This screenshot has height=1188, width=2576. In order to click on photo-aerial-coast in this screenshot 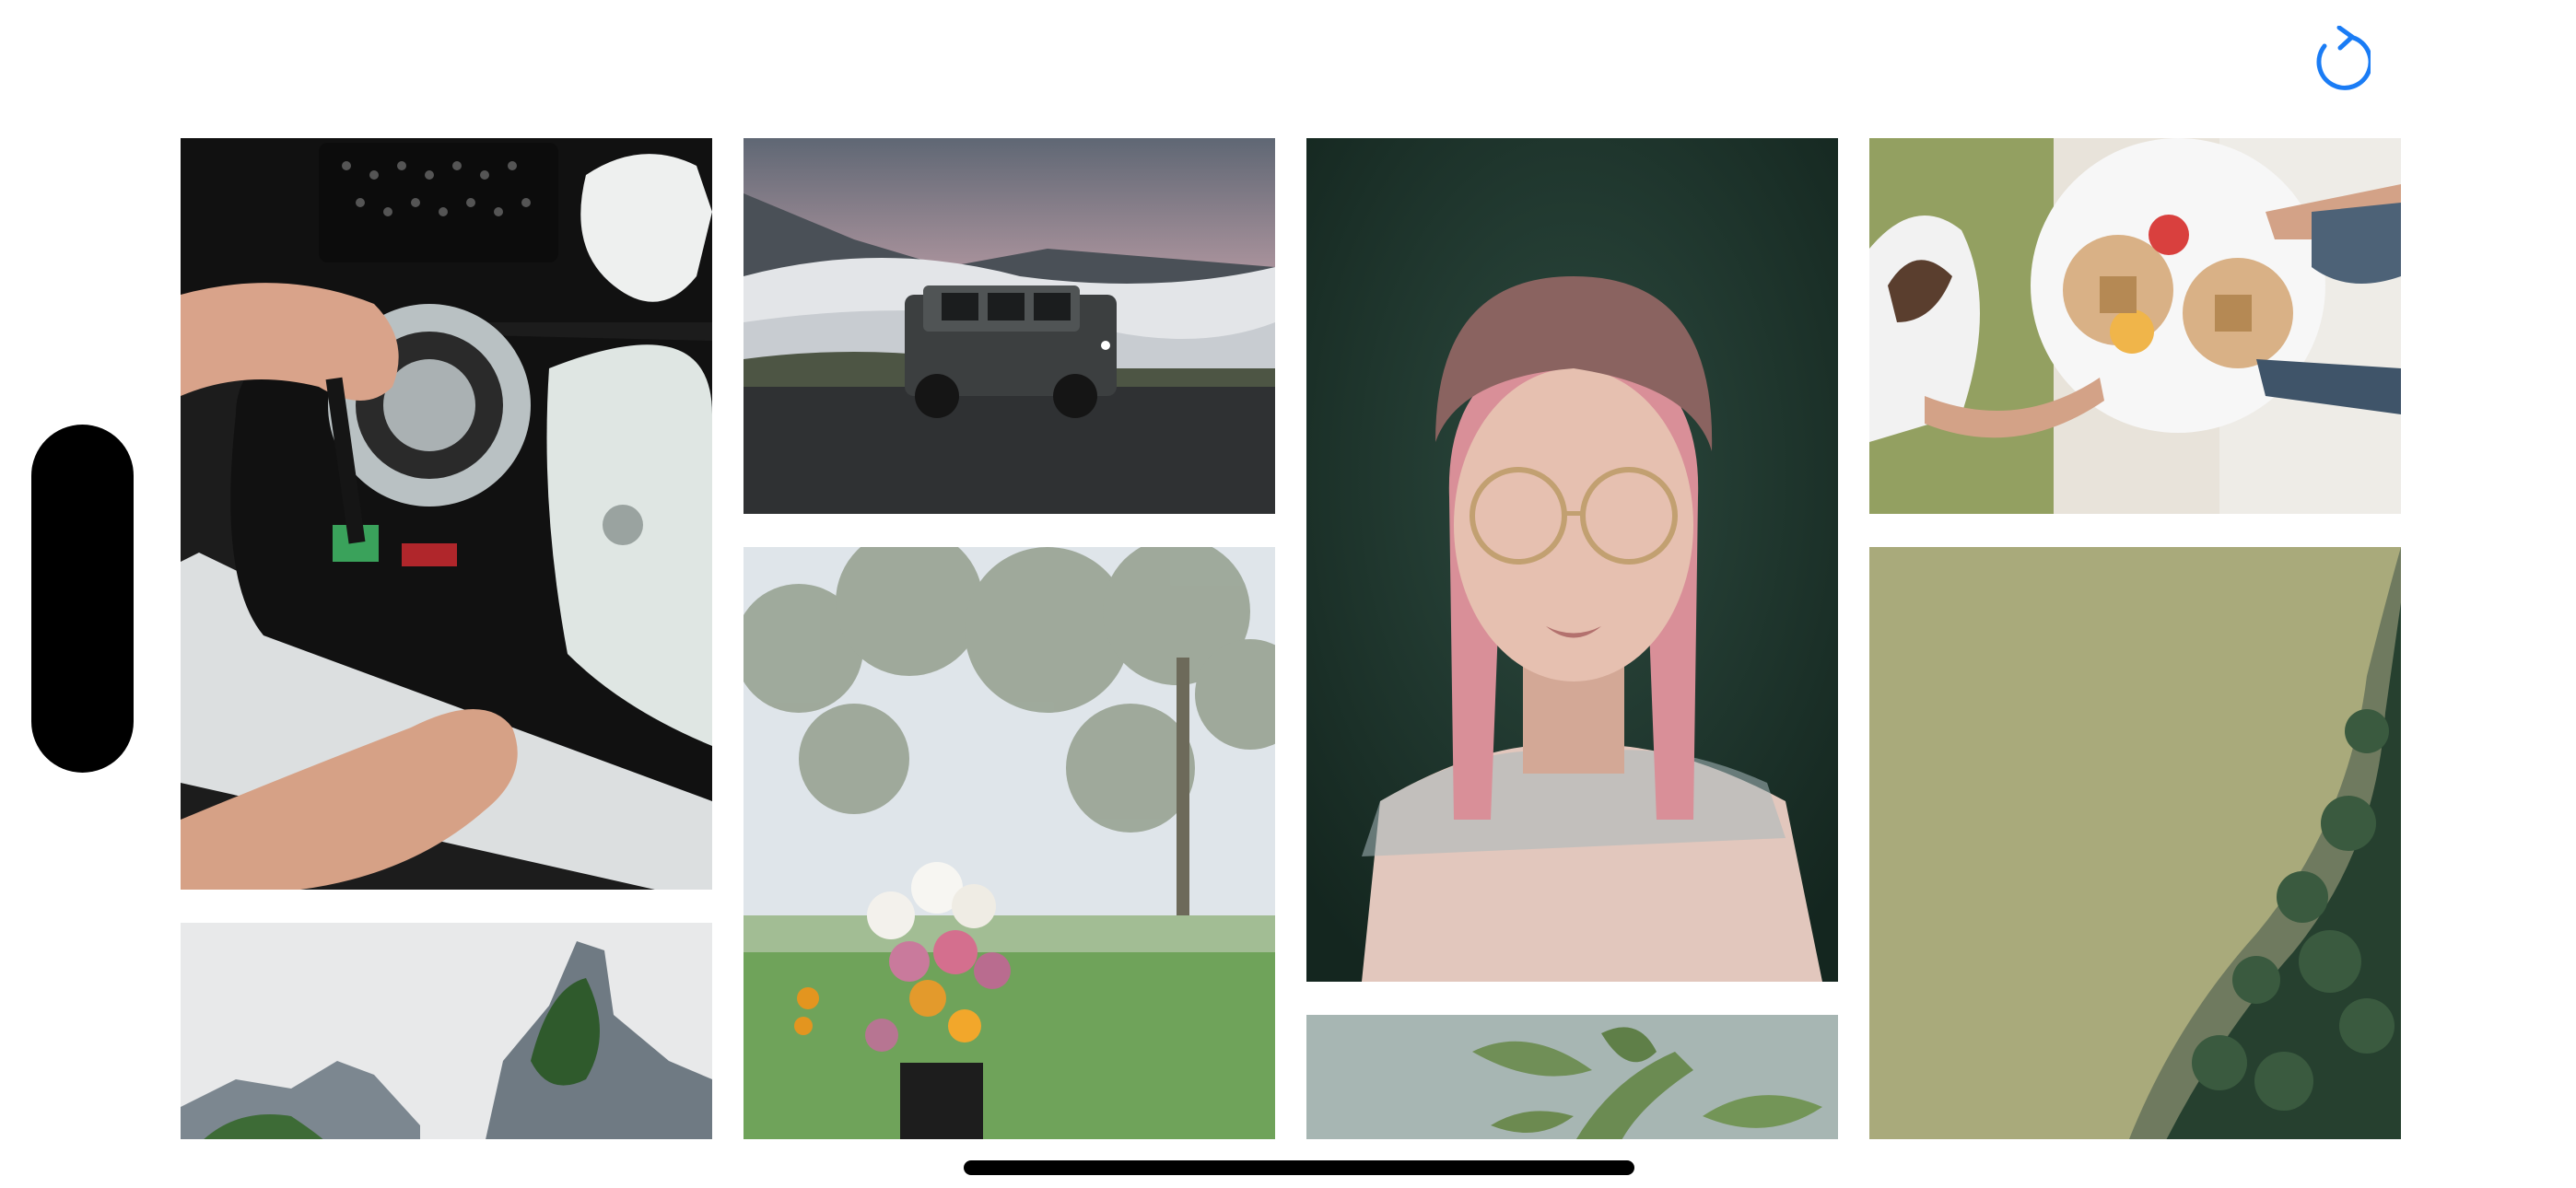, I will do `click(2135, 843)`.